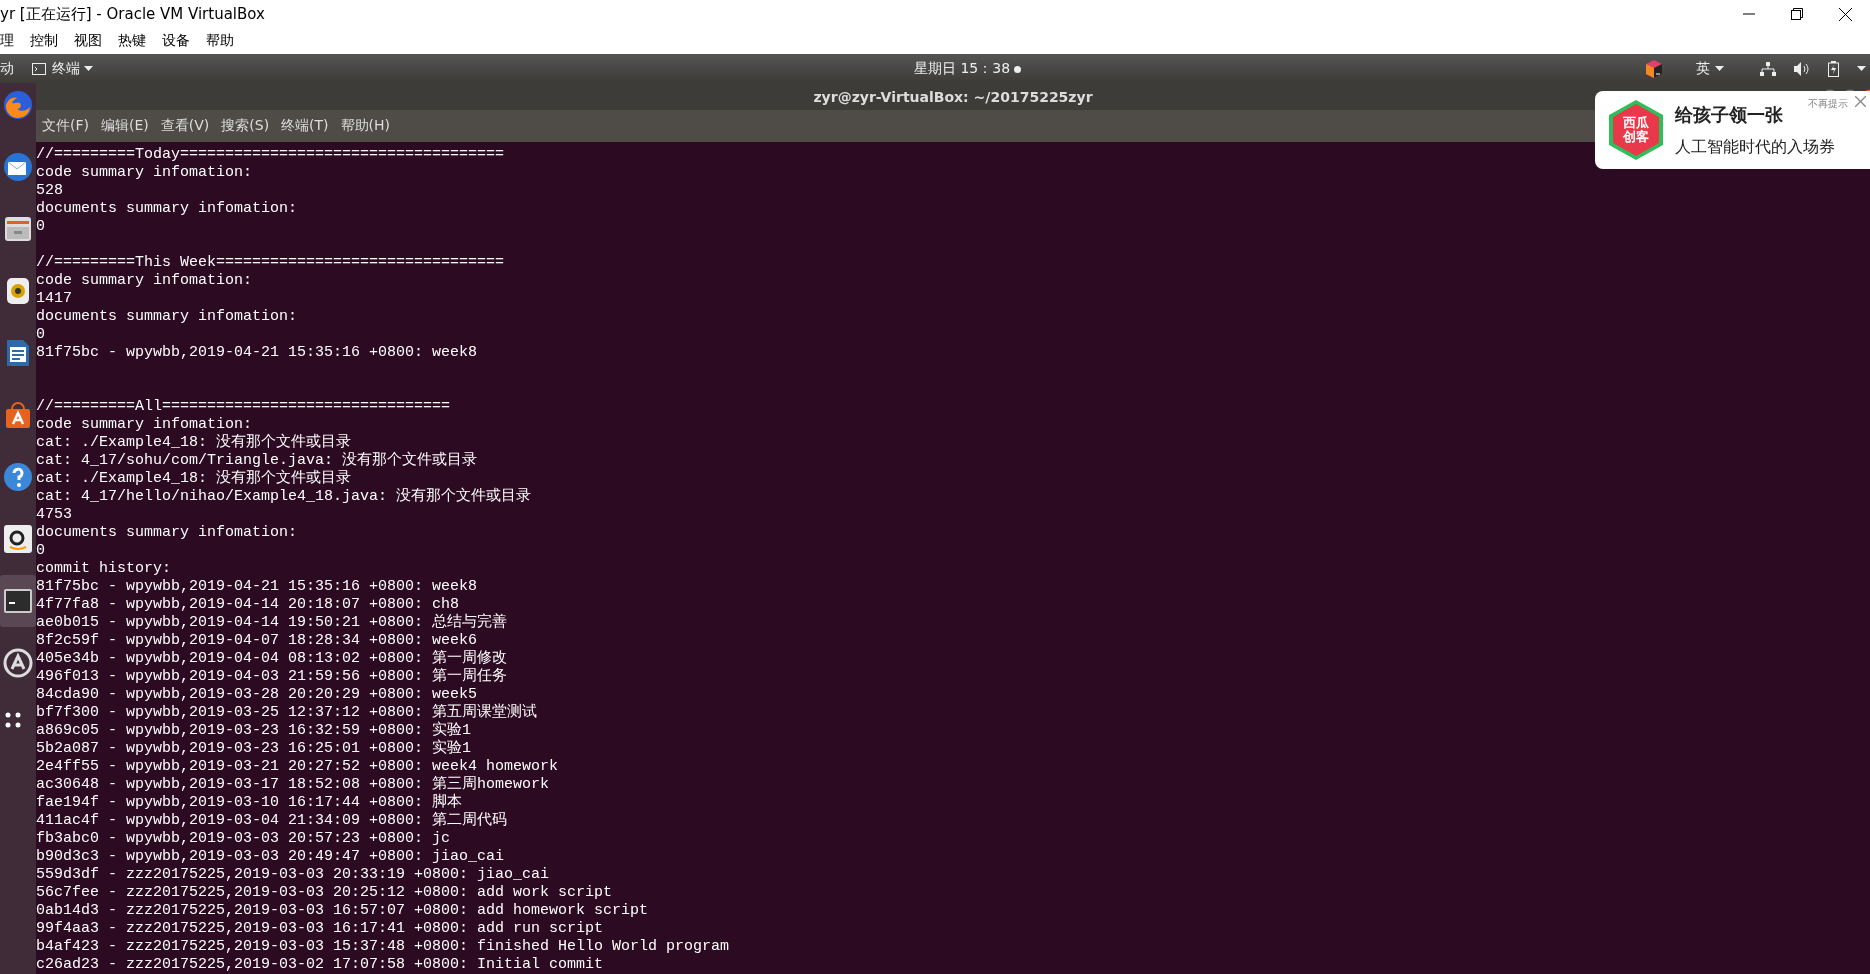  Describe the element at coordinates (342, 911) in the screenshot. I see `terminal-line: 0ab14d3 - zzz20175225,2019-03-03 16:57:07 +0800: add homework script` at that location.